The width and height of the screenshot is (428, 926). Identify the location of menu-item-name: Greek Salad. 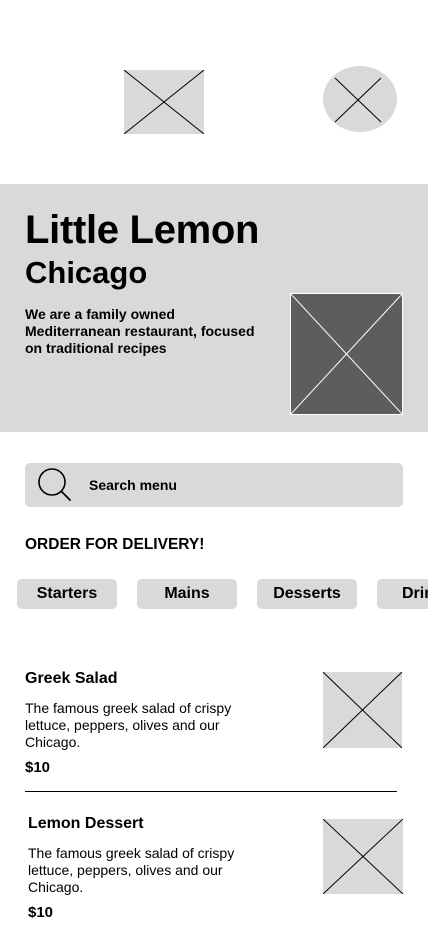
(71, 679).